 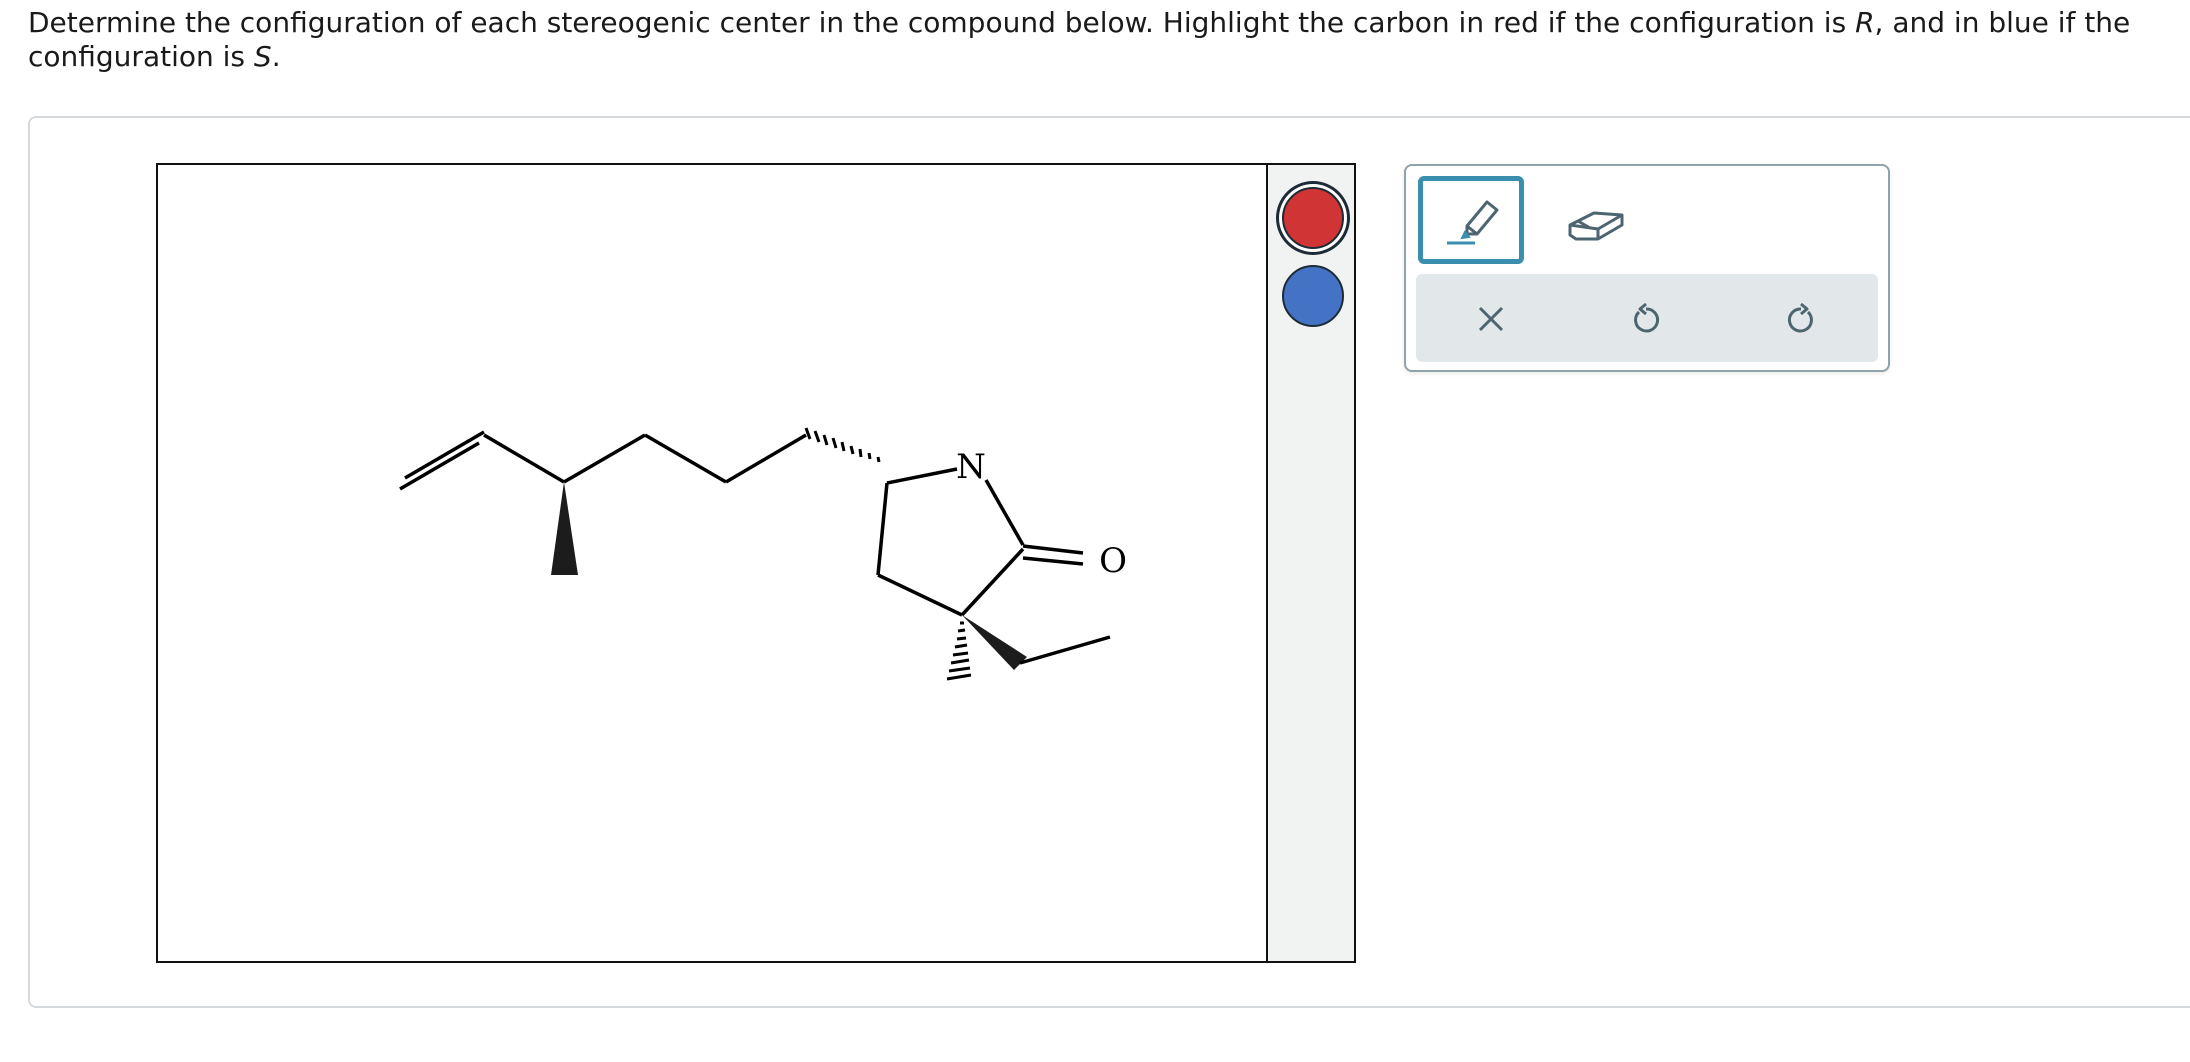 What do you see at coordinates (1004, 512) in the screenshot?
I see `bond-ring-n-c5` at bounding box center [1004, 512].